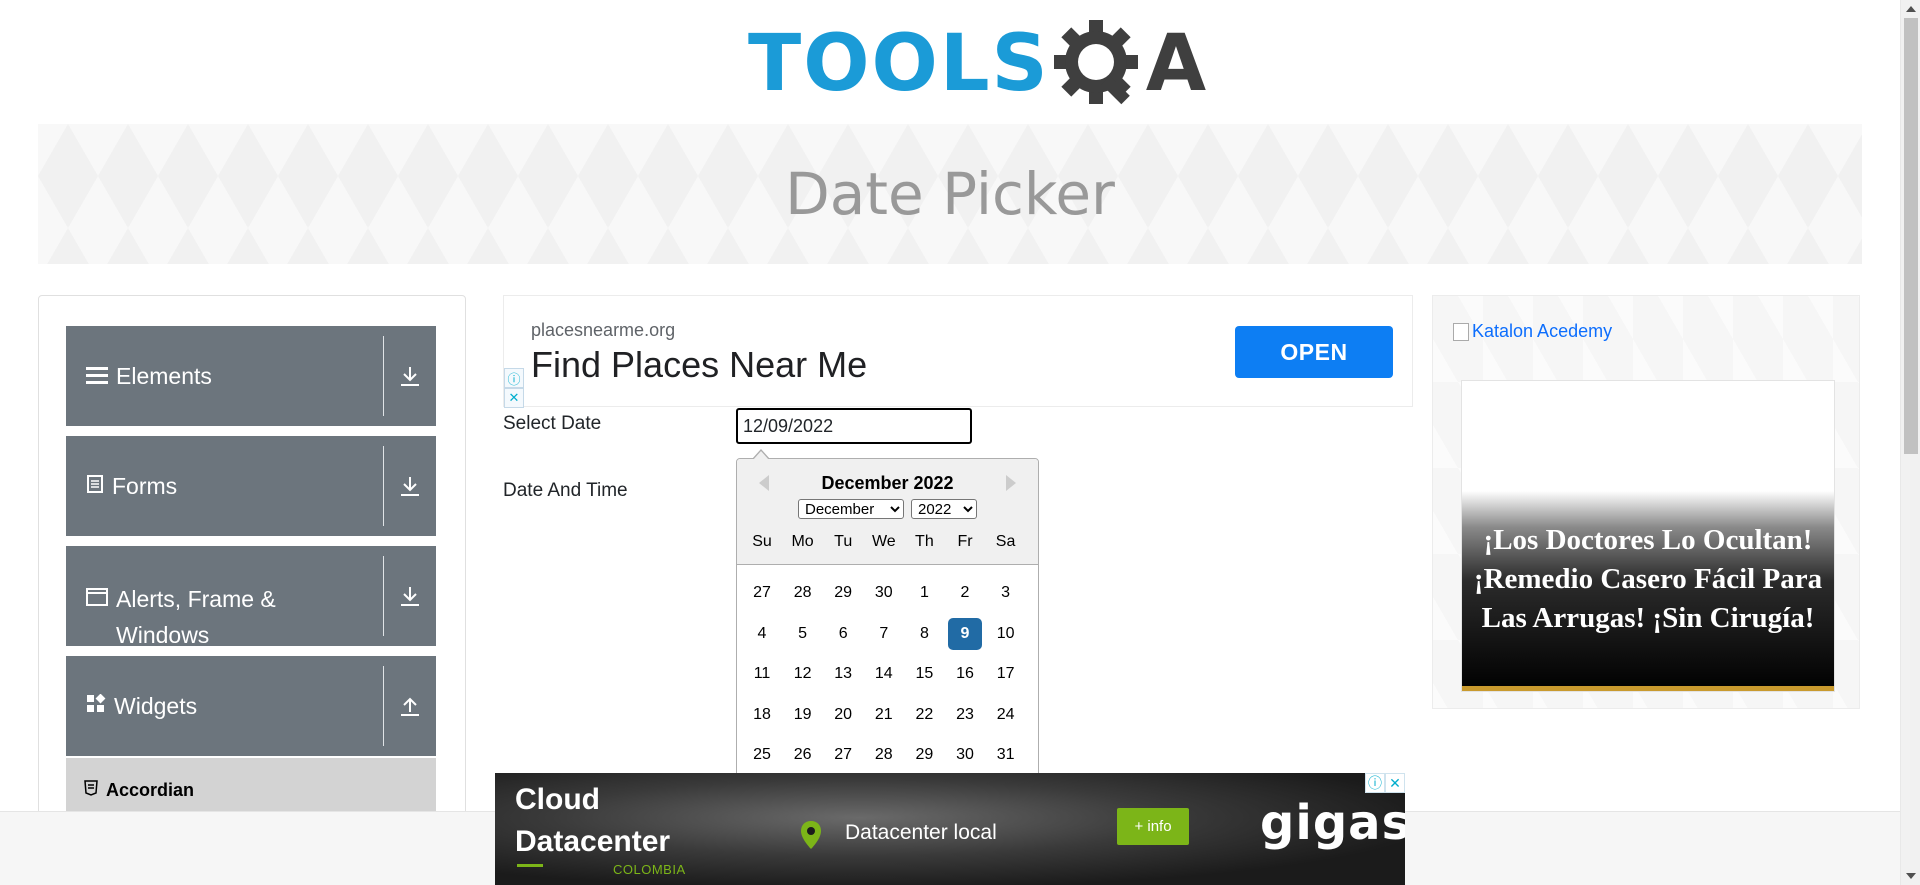 The width and height of the screenshot is (1920, 885). Describe the element at coordinates (156, 705) in the screenshot. I see `sidebar-group-label: Widgets` at that location.